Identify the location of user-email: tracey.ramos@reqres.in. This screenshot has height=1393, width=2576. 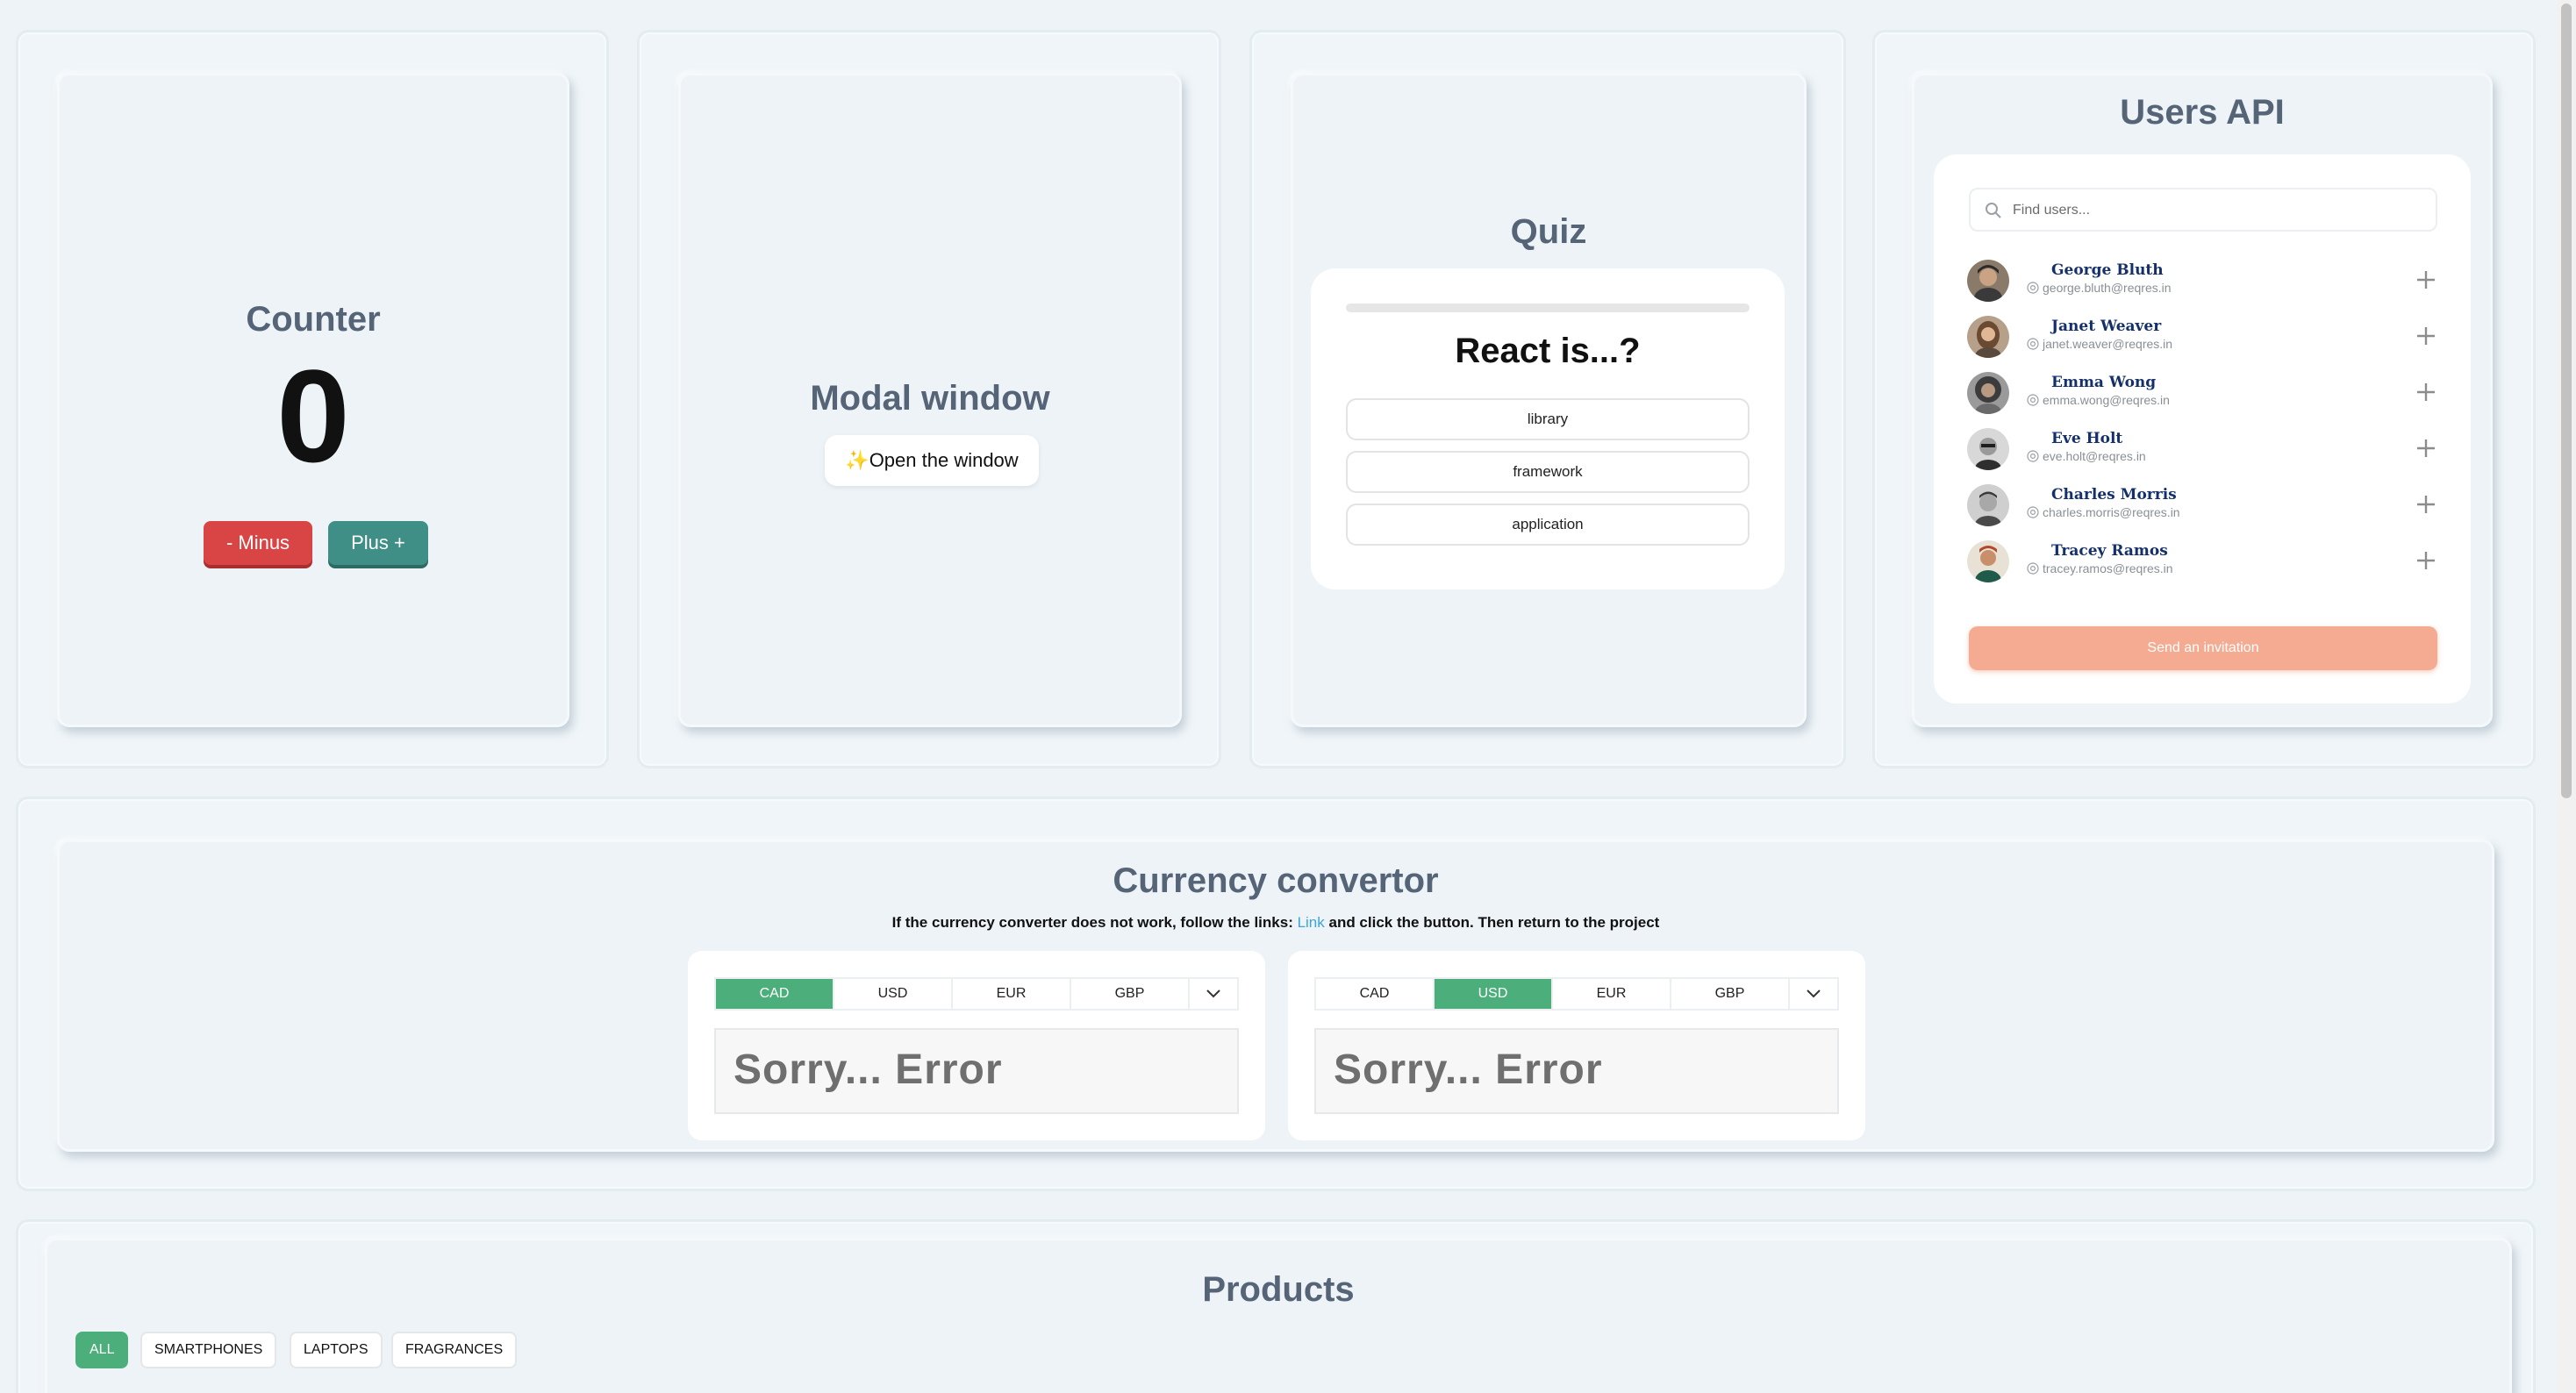
(2100, 568).